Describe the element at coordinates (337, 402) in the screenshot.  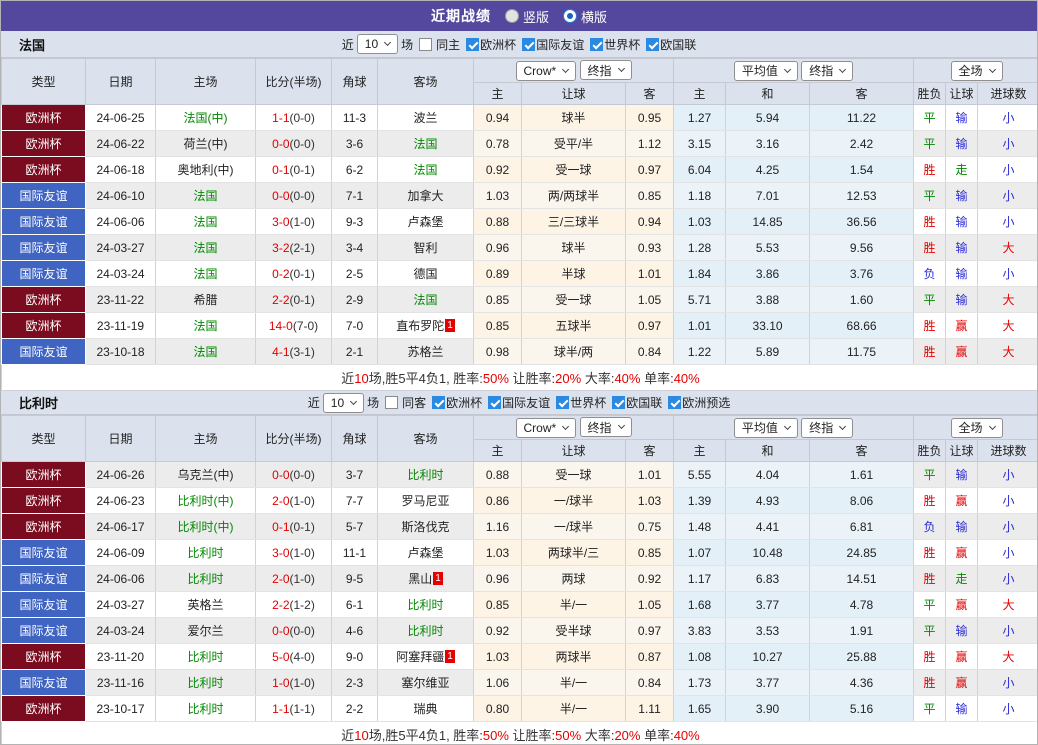
I see `games-count-select-1-value: 10` at that location.